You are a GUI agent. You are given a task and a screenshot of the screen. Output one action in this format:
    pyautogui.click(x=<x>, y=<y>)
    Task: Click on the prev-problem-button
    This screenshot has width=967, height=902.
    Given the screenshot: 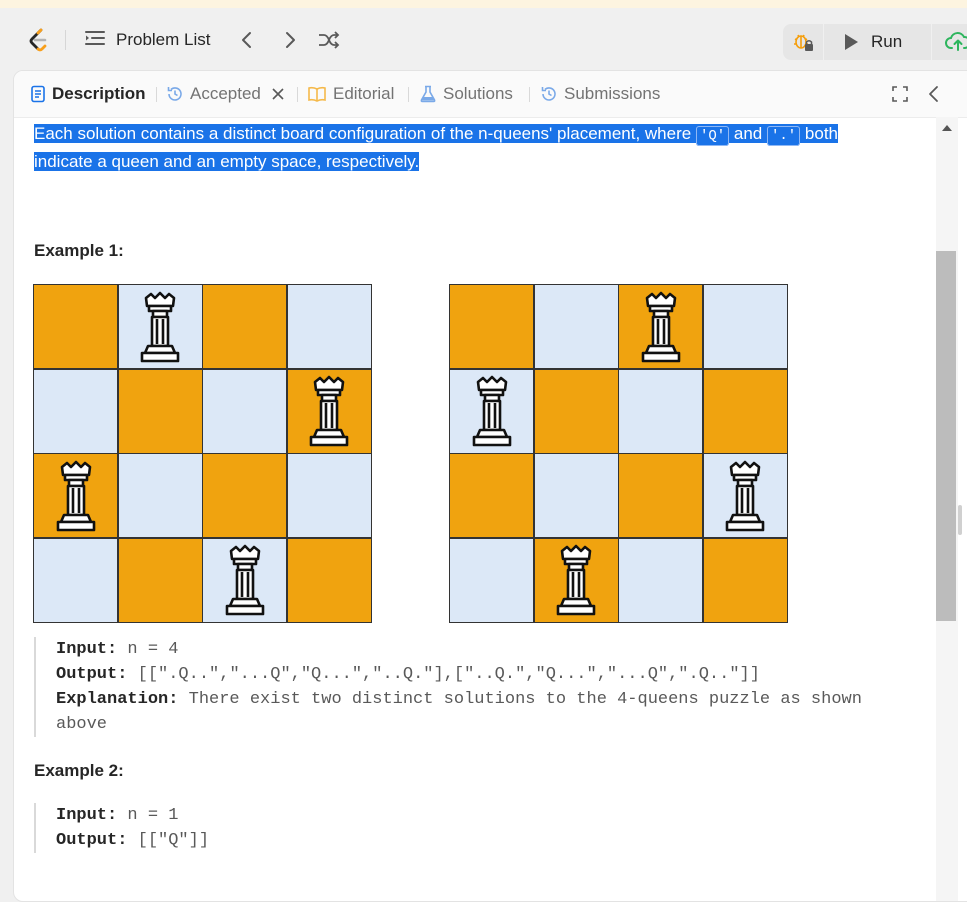 What is the action you would take?
    pyautogui.click(x=247, y=40)
    